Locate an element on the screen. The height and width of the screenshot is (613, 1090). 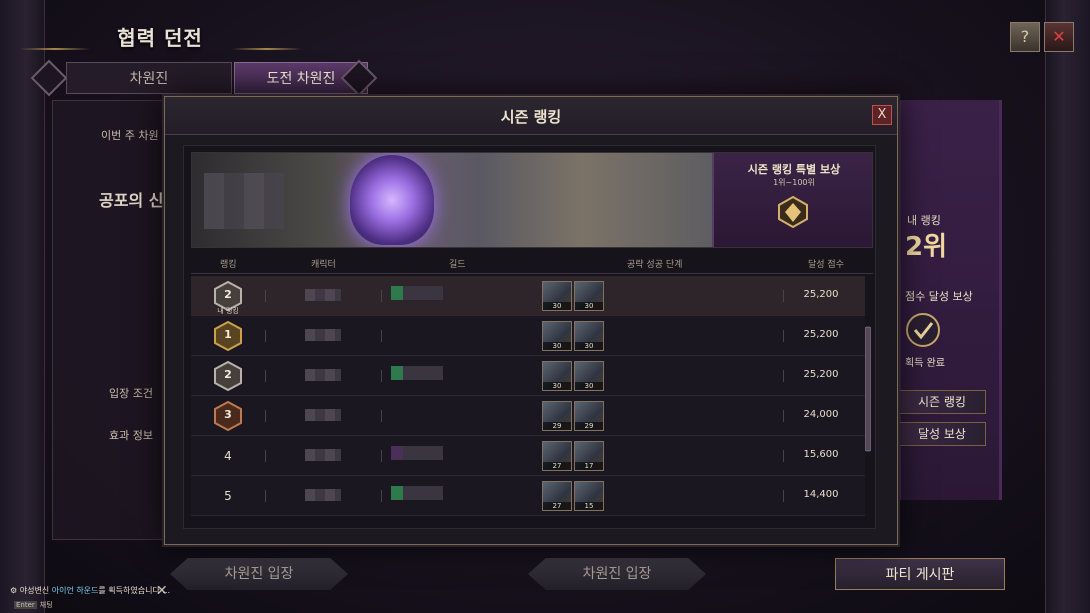
window-title: 협력 던전 is located at coordinates (160, 38).